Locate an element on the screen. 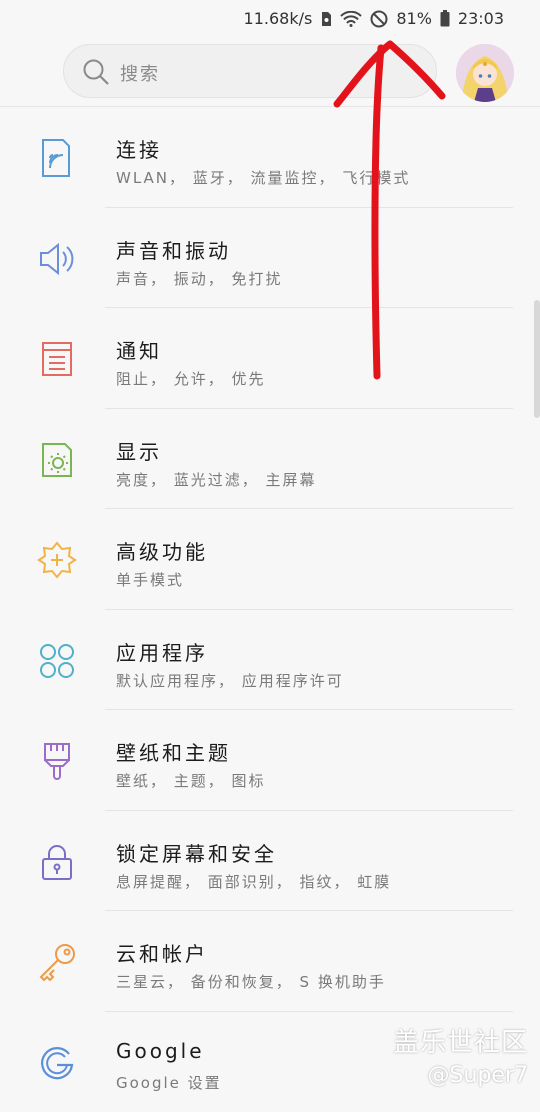 This screenshot has width=540, height=1112. key-icon is located at coordinates (57, 962).